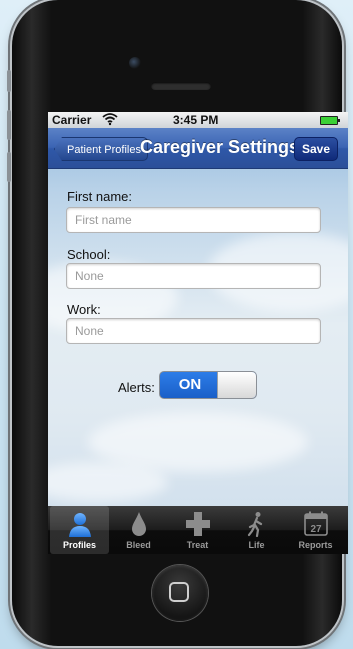 This screenshot has width=353, height=649. What do you see at coordinates (193, 220) in the screenshot?
I see `first-name-field` at bounding box center [193, 220].